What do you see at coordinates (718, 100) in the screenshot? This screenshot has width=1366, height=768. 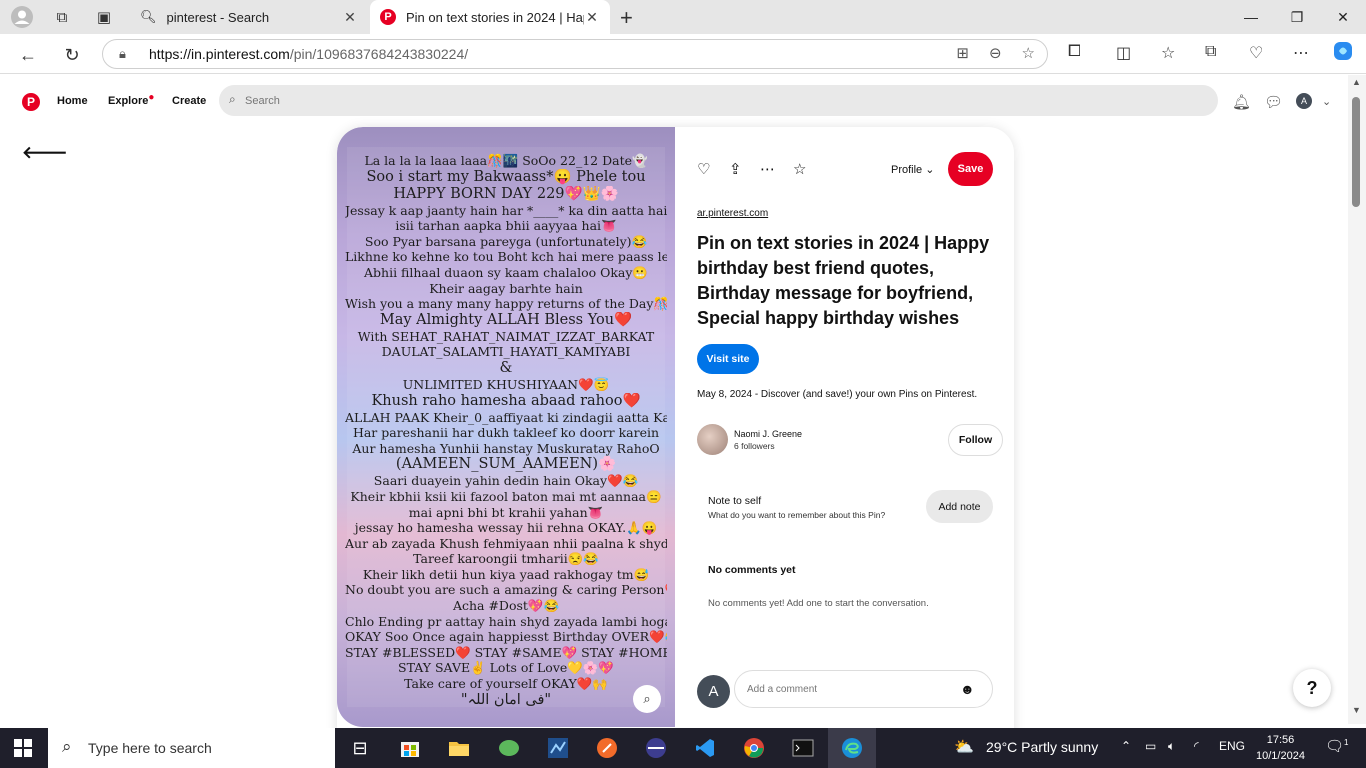 I see `pinterest-search-input: ⌕ Search` at bounding box center [718, 100].